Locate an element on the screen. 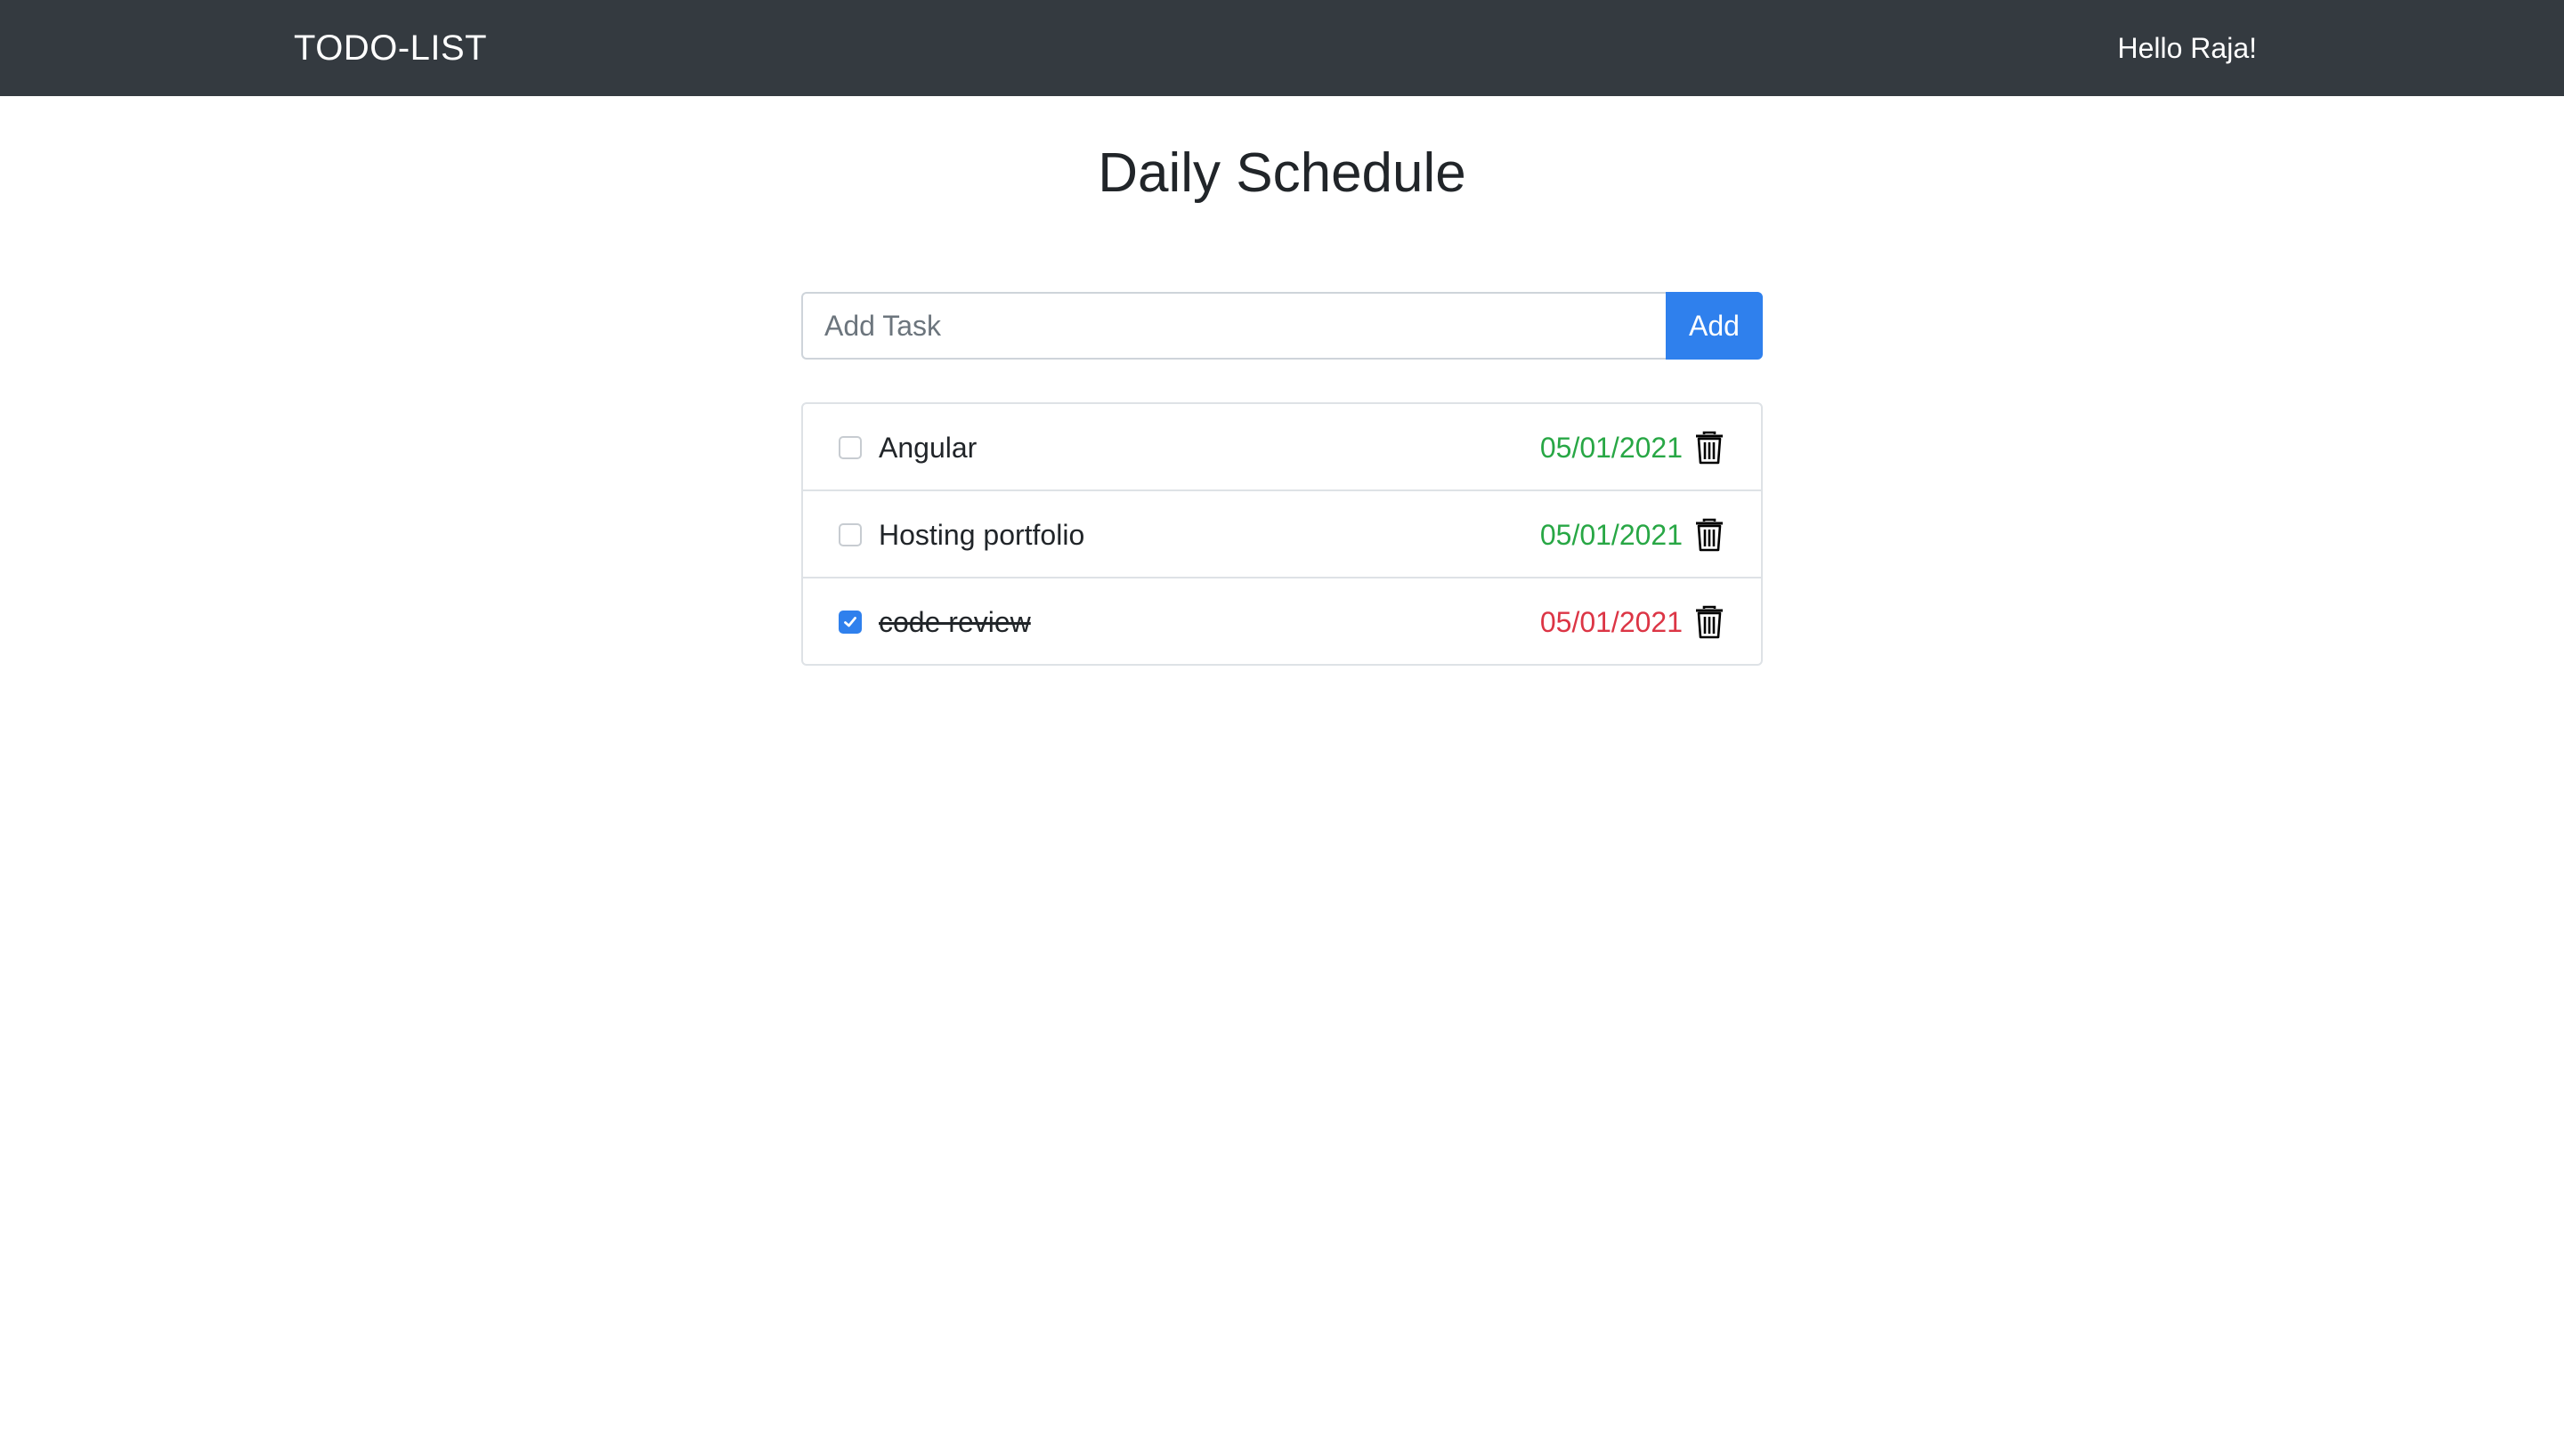  task-label: Angular is located at coordinates (928, 448).